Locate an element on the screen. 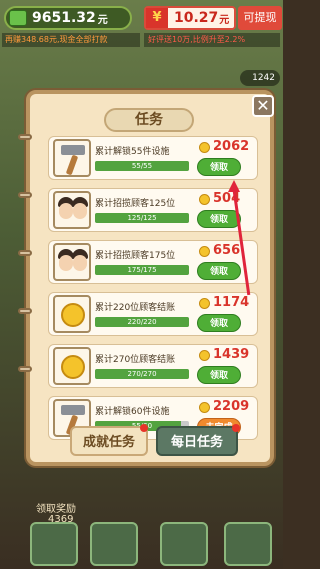 This screenshot has height=569, width=320. red-envelope-icon: ¥ is located at coordinates (157, 18).